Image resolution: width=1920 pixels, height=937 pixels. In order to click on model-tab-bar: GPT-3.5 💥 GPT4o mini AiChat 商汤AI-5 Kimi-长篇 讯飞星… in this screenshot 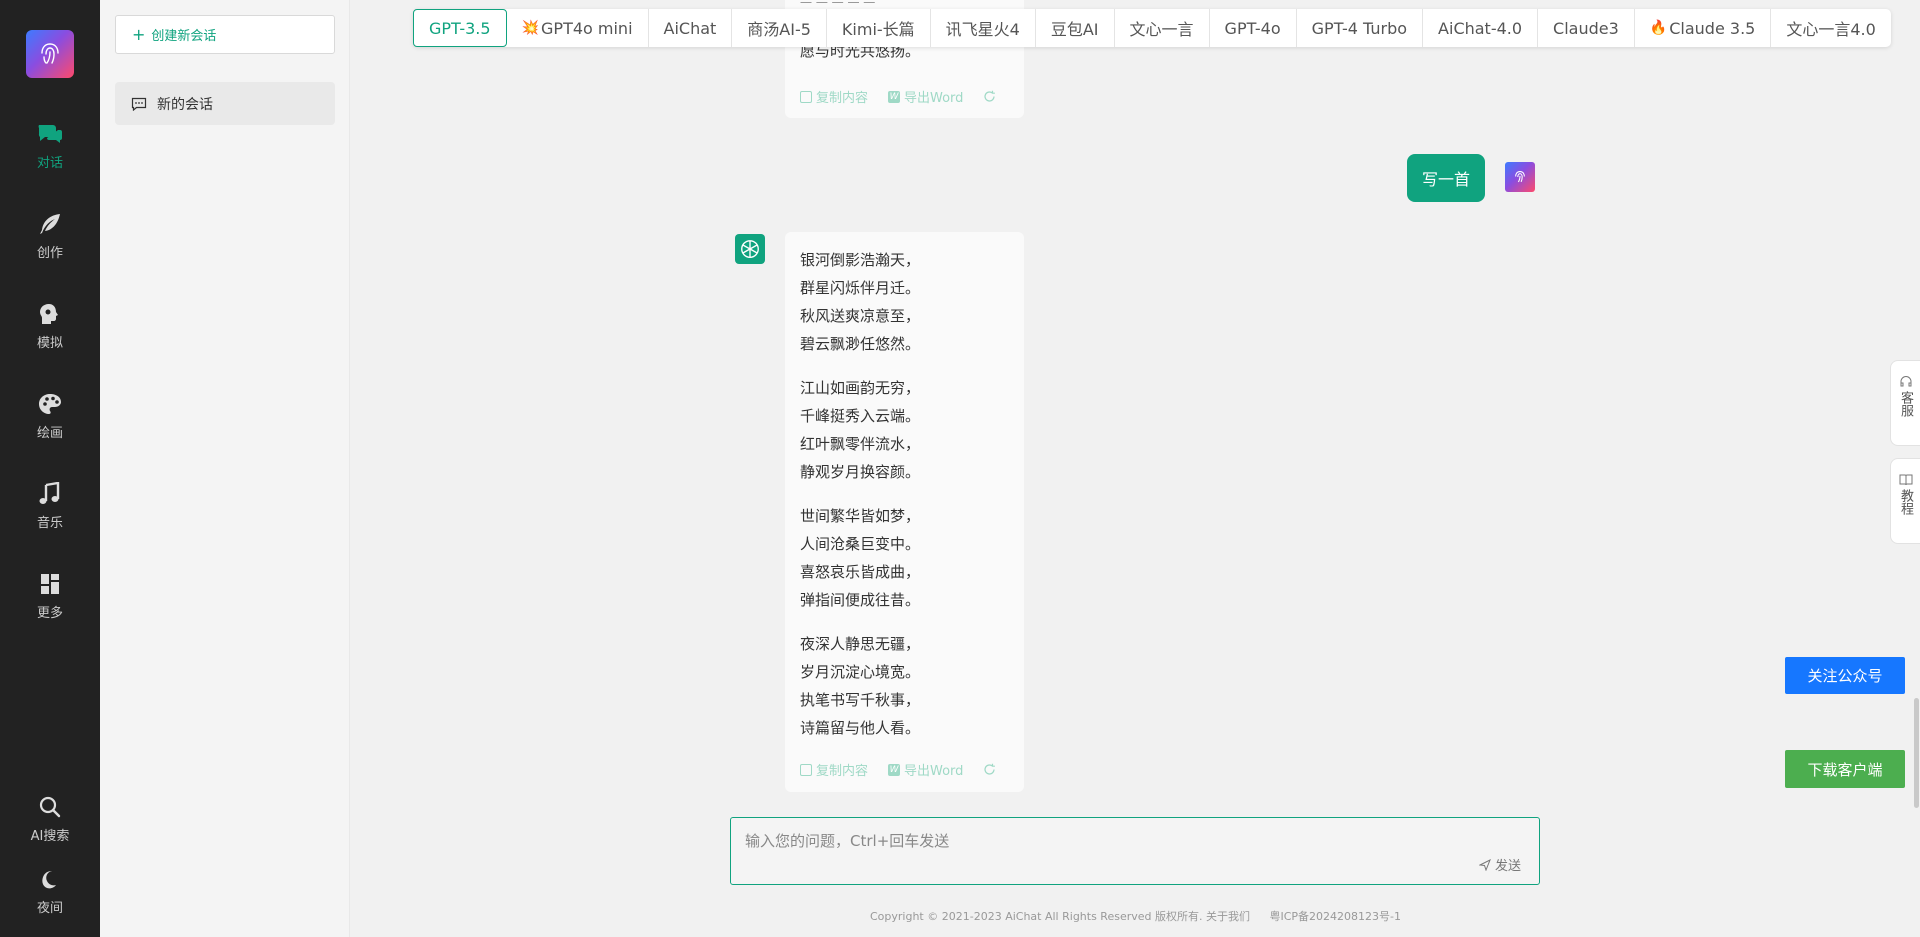, I will do `click(1152, 28)`.